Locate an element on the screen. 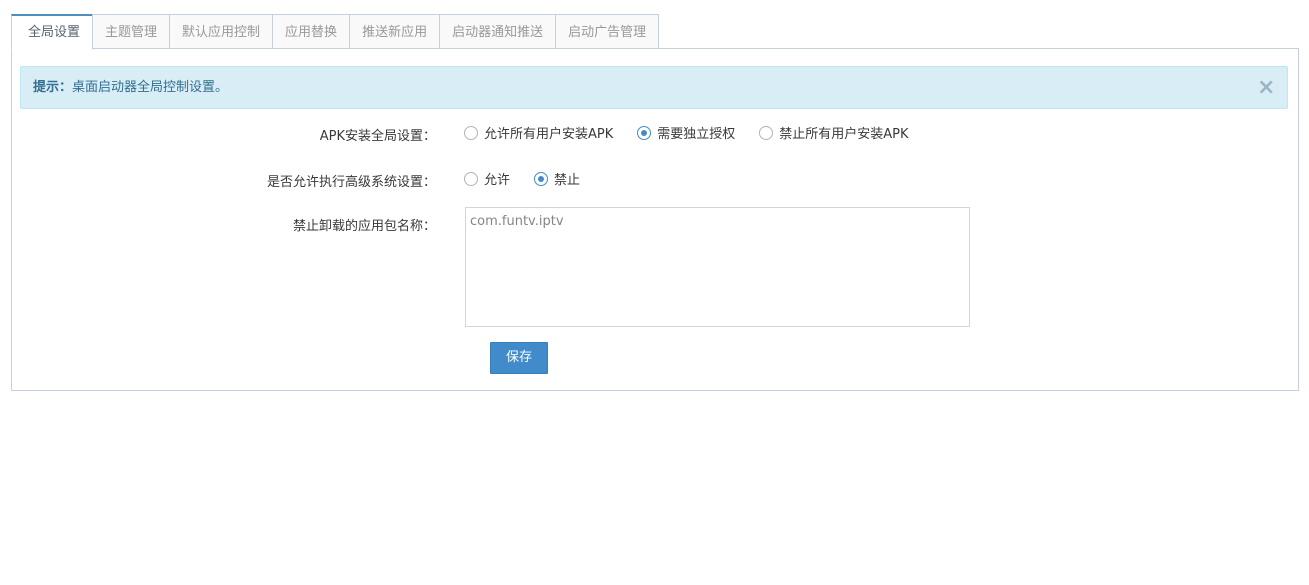 Image resolution: width=1309 pixels, height=585 pixels. alert-message: 提示：桌面启动器全局控制设置。 is located at coordinates (130, 88).